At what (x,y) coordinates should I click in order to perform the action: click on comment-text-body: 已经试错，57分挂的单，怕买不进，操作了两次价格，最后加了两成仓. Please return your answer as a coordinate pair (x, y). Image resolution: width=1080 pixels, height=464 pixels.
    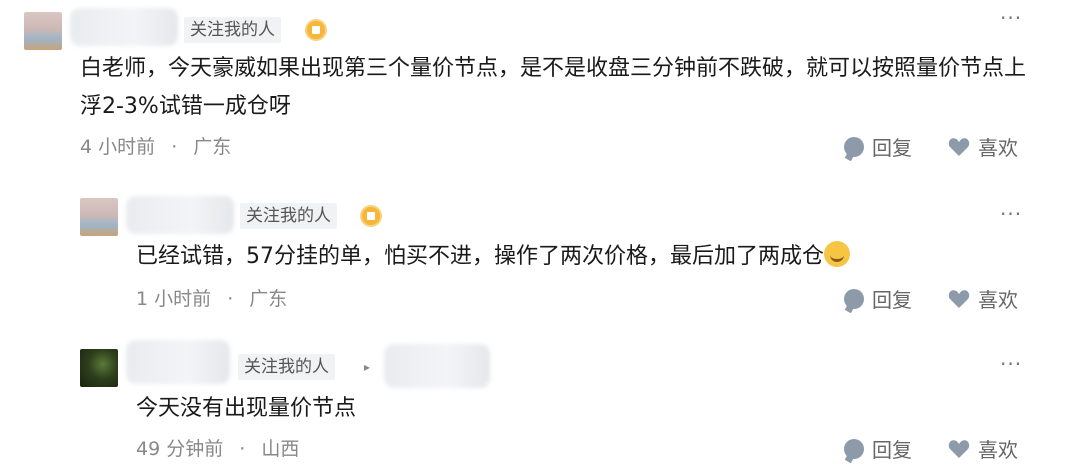
    Looking at the image, I should click on (480, 256).